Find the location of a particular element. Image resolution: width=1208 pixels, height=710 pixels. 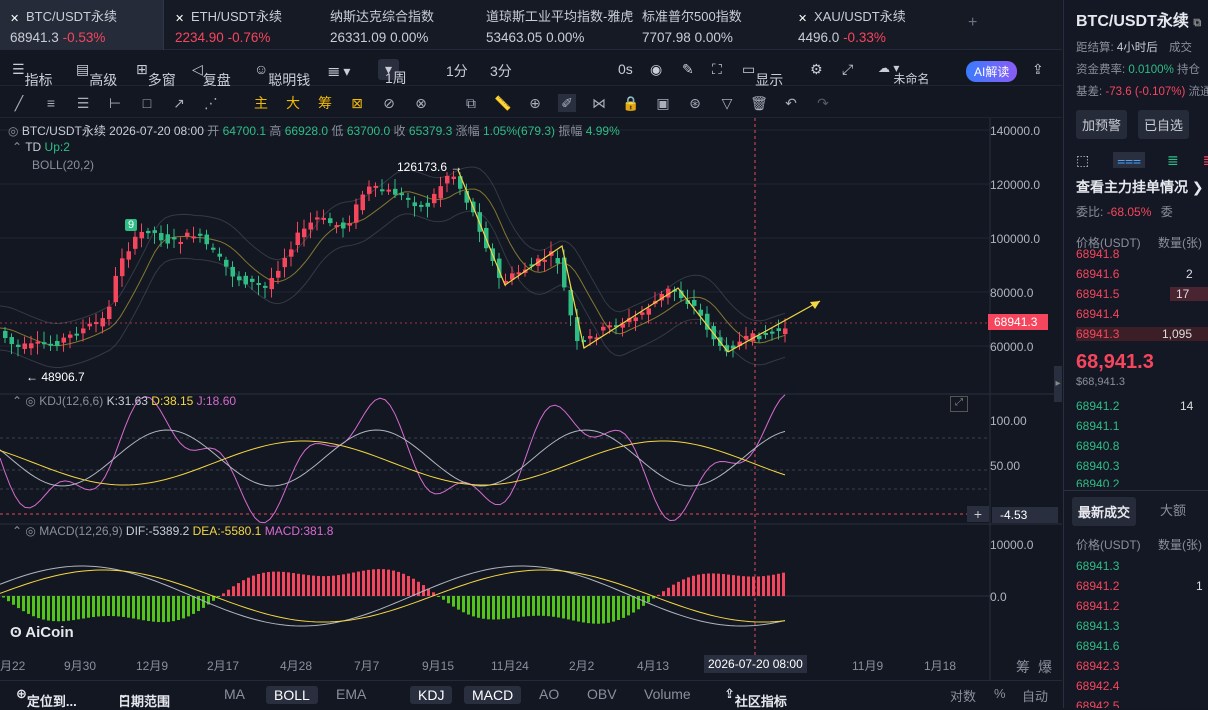

indicator-ma: MA is located at coordinates (234, 694).